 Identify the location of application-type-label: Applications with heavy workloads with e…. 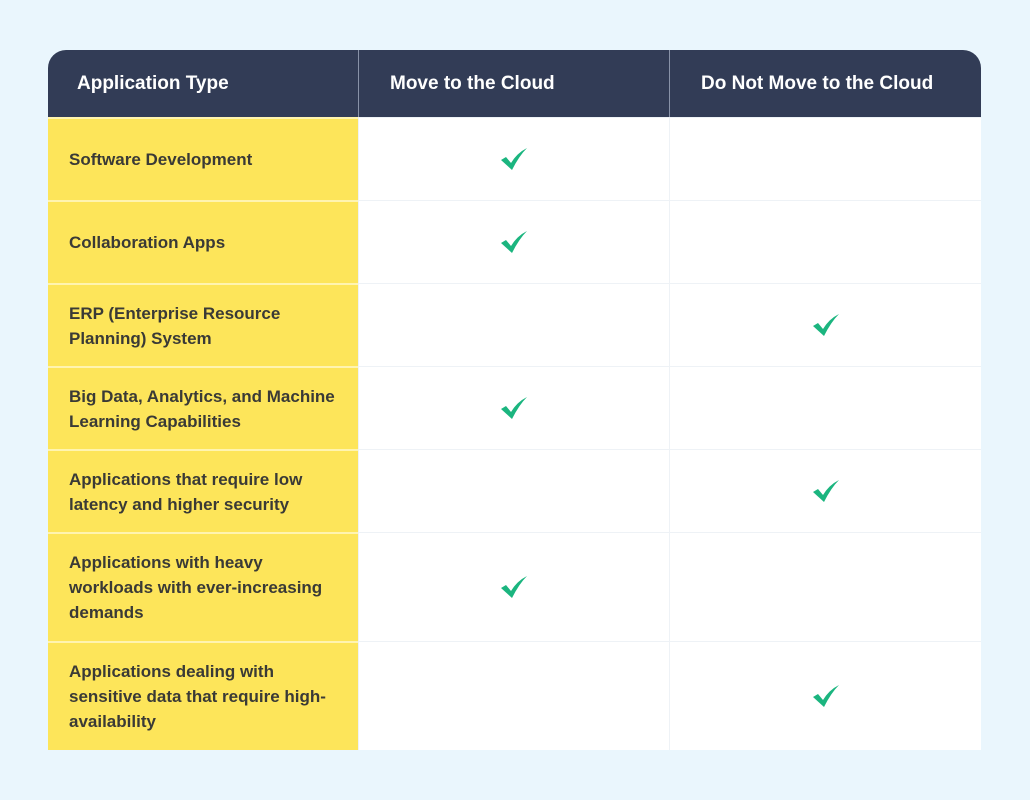
(203, 586).